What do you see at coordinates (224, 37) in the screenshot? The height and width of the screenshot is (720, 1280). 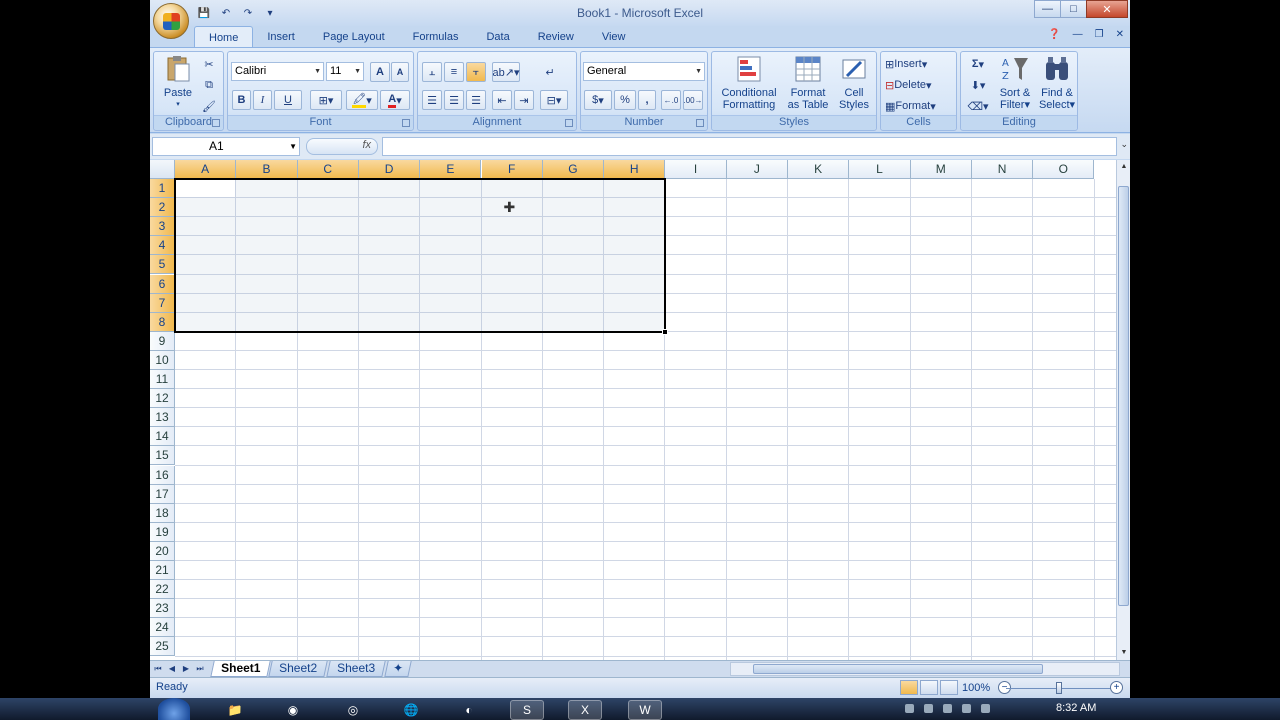 I see `tab-home: Home` at bounding box center [224, 37].